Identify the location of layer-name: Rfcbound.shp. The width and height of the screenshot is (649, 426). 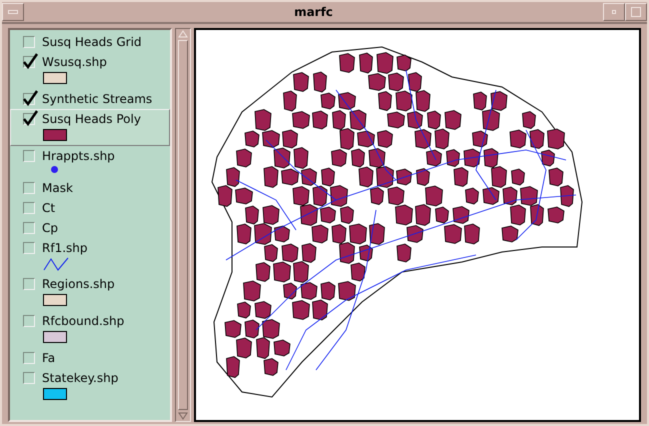
(83, 321).